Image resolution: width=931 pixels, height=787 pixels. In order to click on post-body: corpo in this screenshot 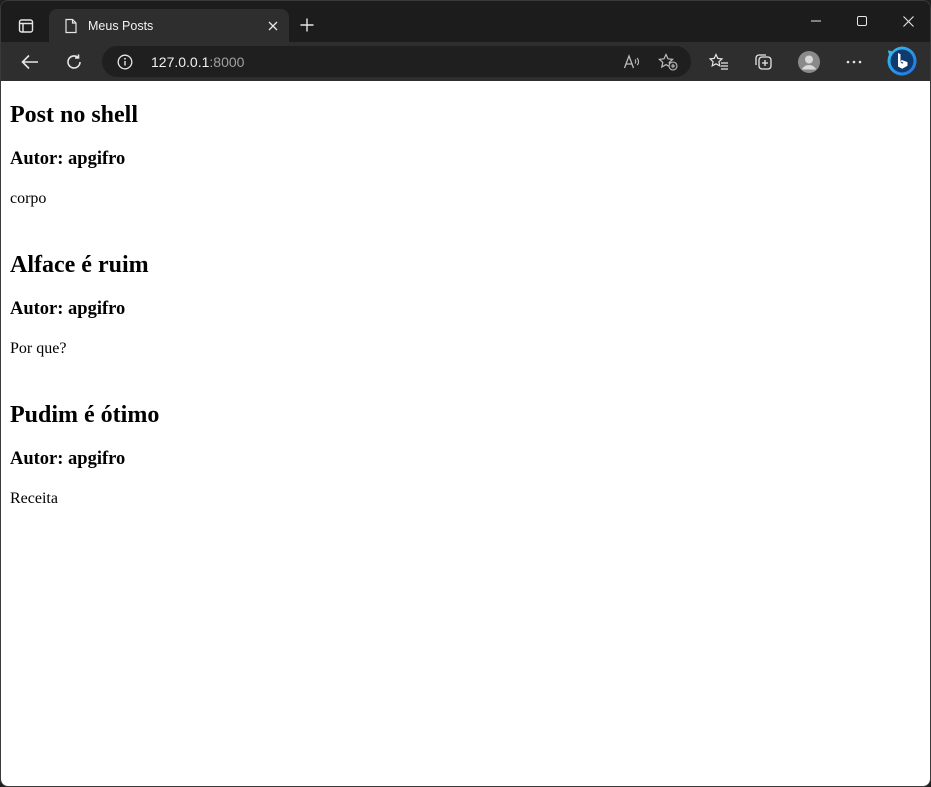, I will do `click(28, 198)`.